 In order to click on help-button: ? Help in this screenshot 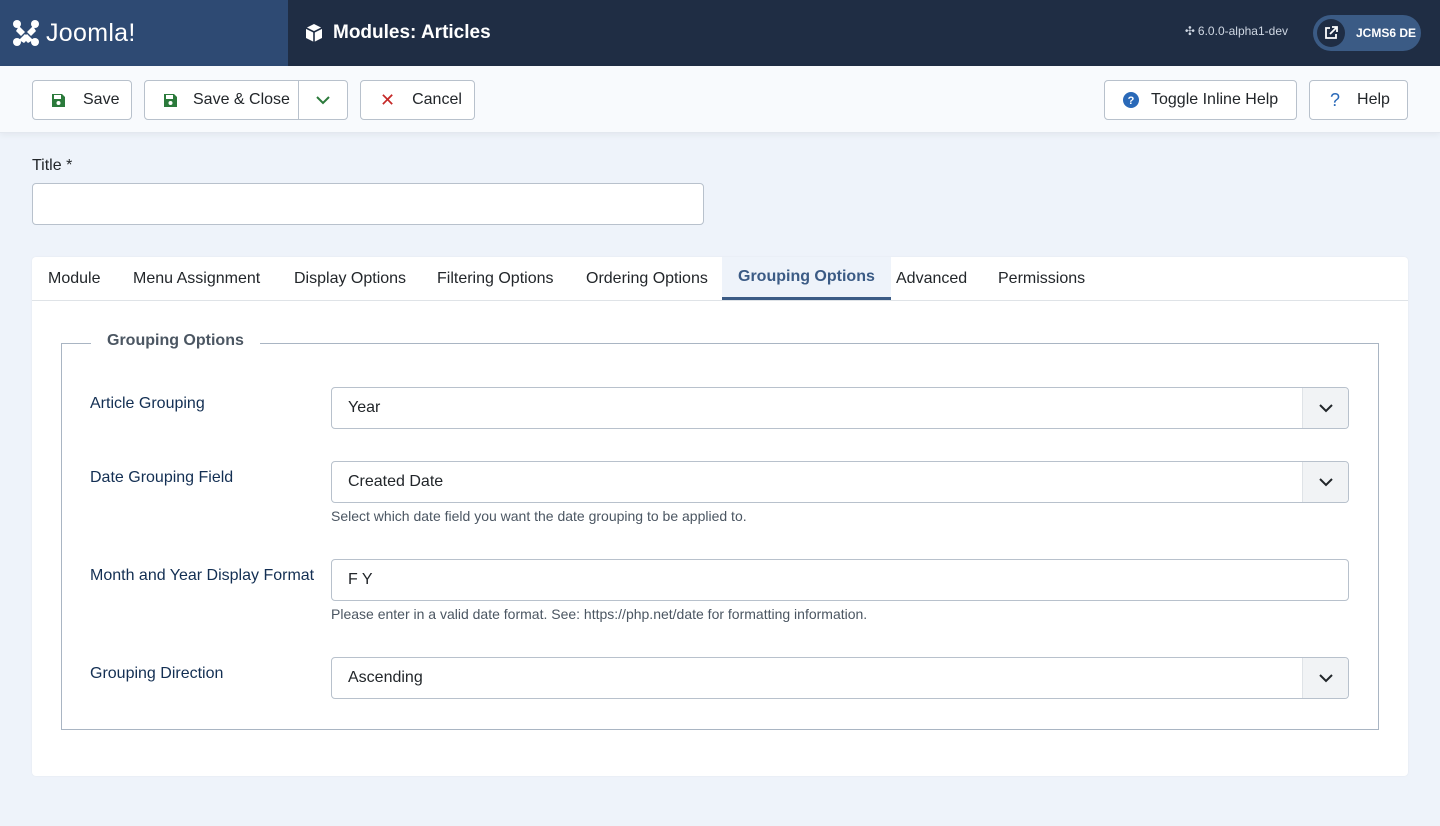, I will do `click(1358, 100)`.